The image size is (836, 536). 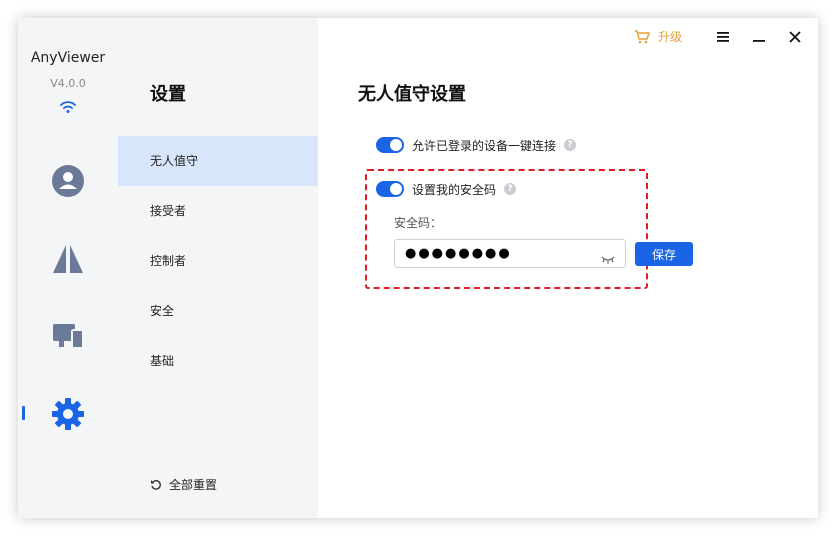 I want to click on menu-item-unattended: 无人值守, so click(x=218, y=161).